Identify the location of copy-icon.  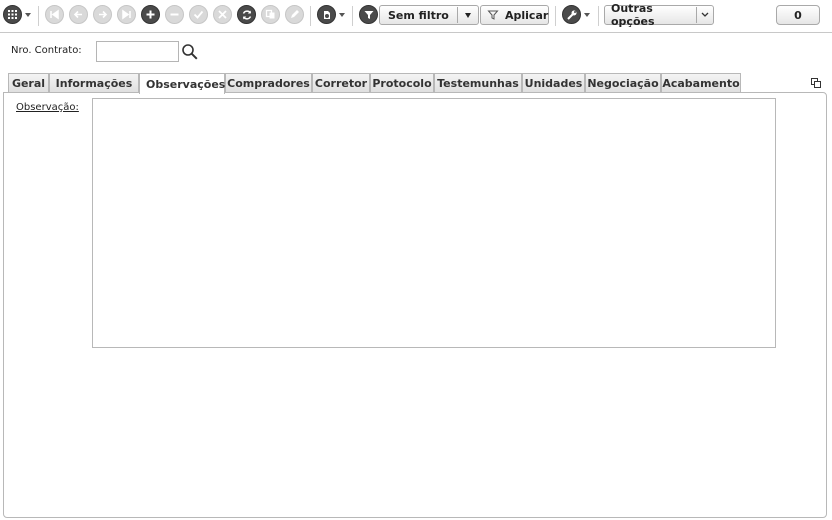
(270, 14).